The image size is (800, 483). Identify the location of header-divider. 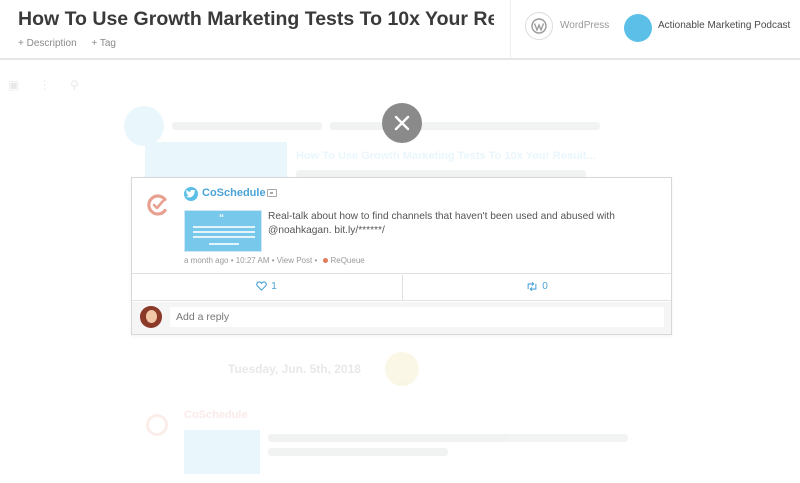
(510, 29).